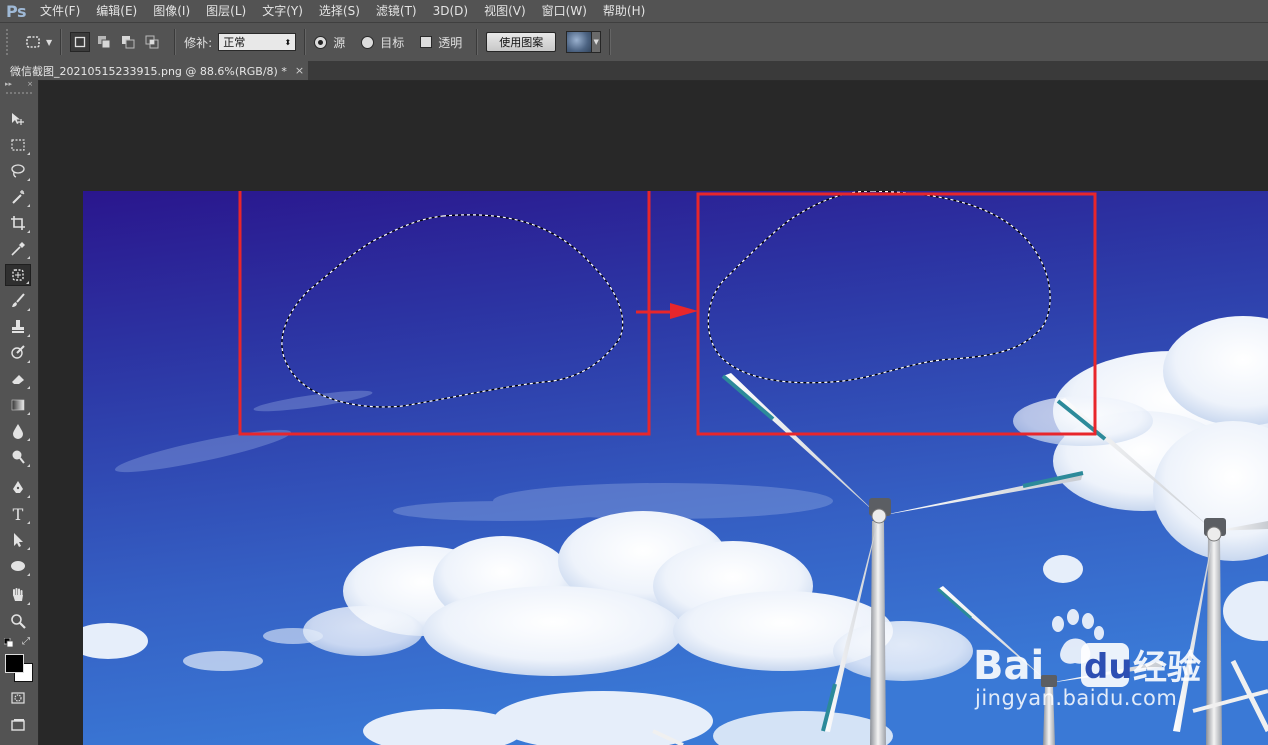  What do you see at coordinates (1008, 666) in the screenshot?
I see `svg-text: Bai` at bounding box center [1008, 666].